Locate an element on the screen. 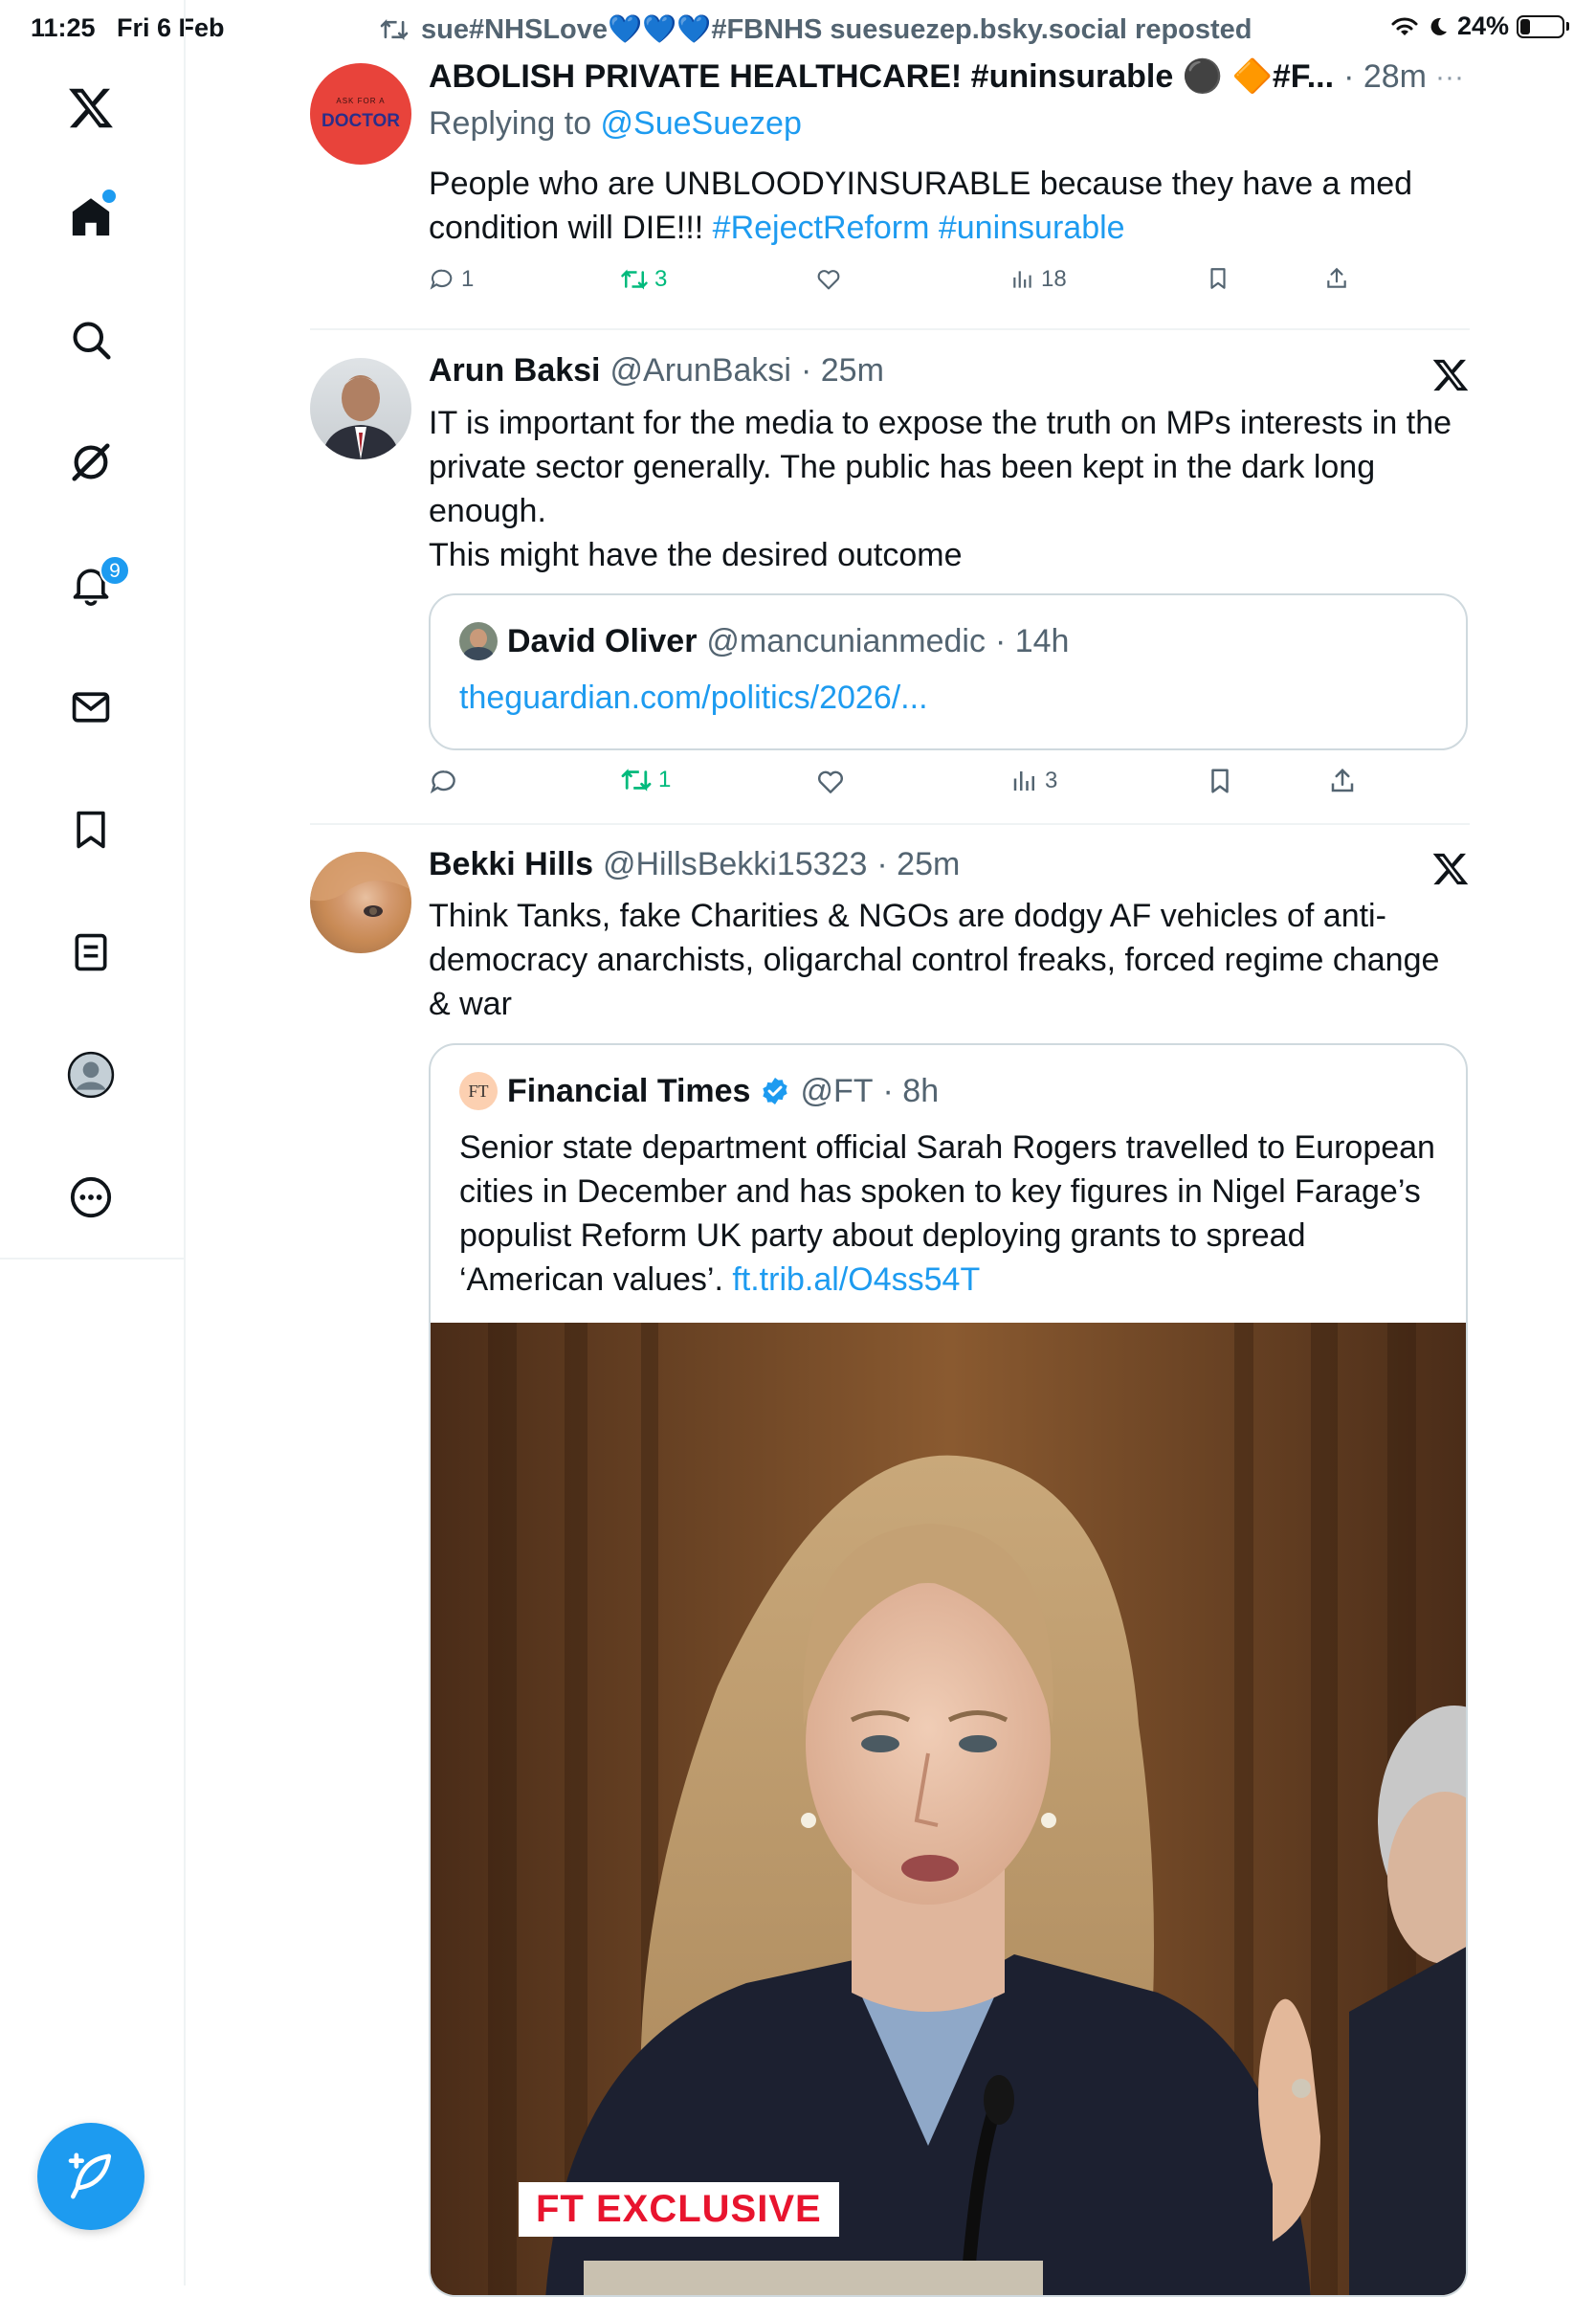  tweet1-time: · 28m is located at coordinates (1385, 76).